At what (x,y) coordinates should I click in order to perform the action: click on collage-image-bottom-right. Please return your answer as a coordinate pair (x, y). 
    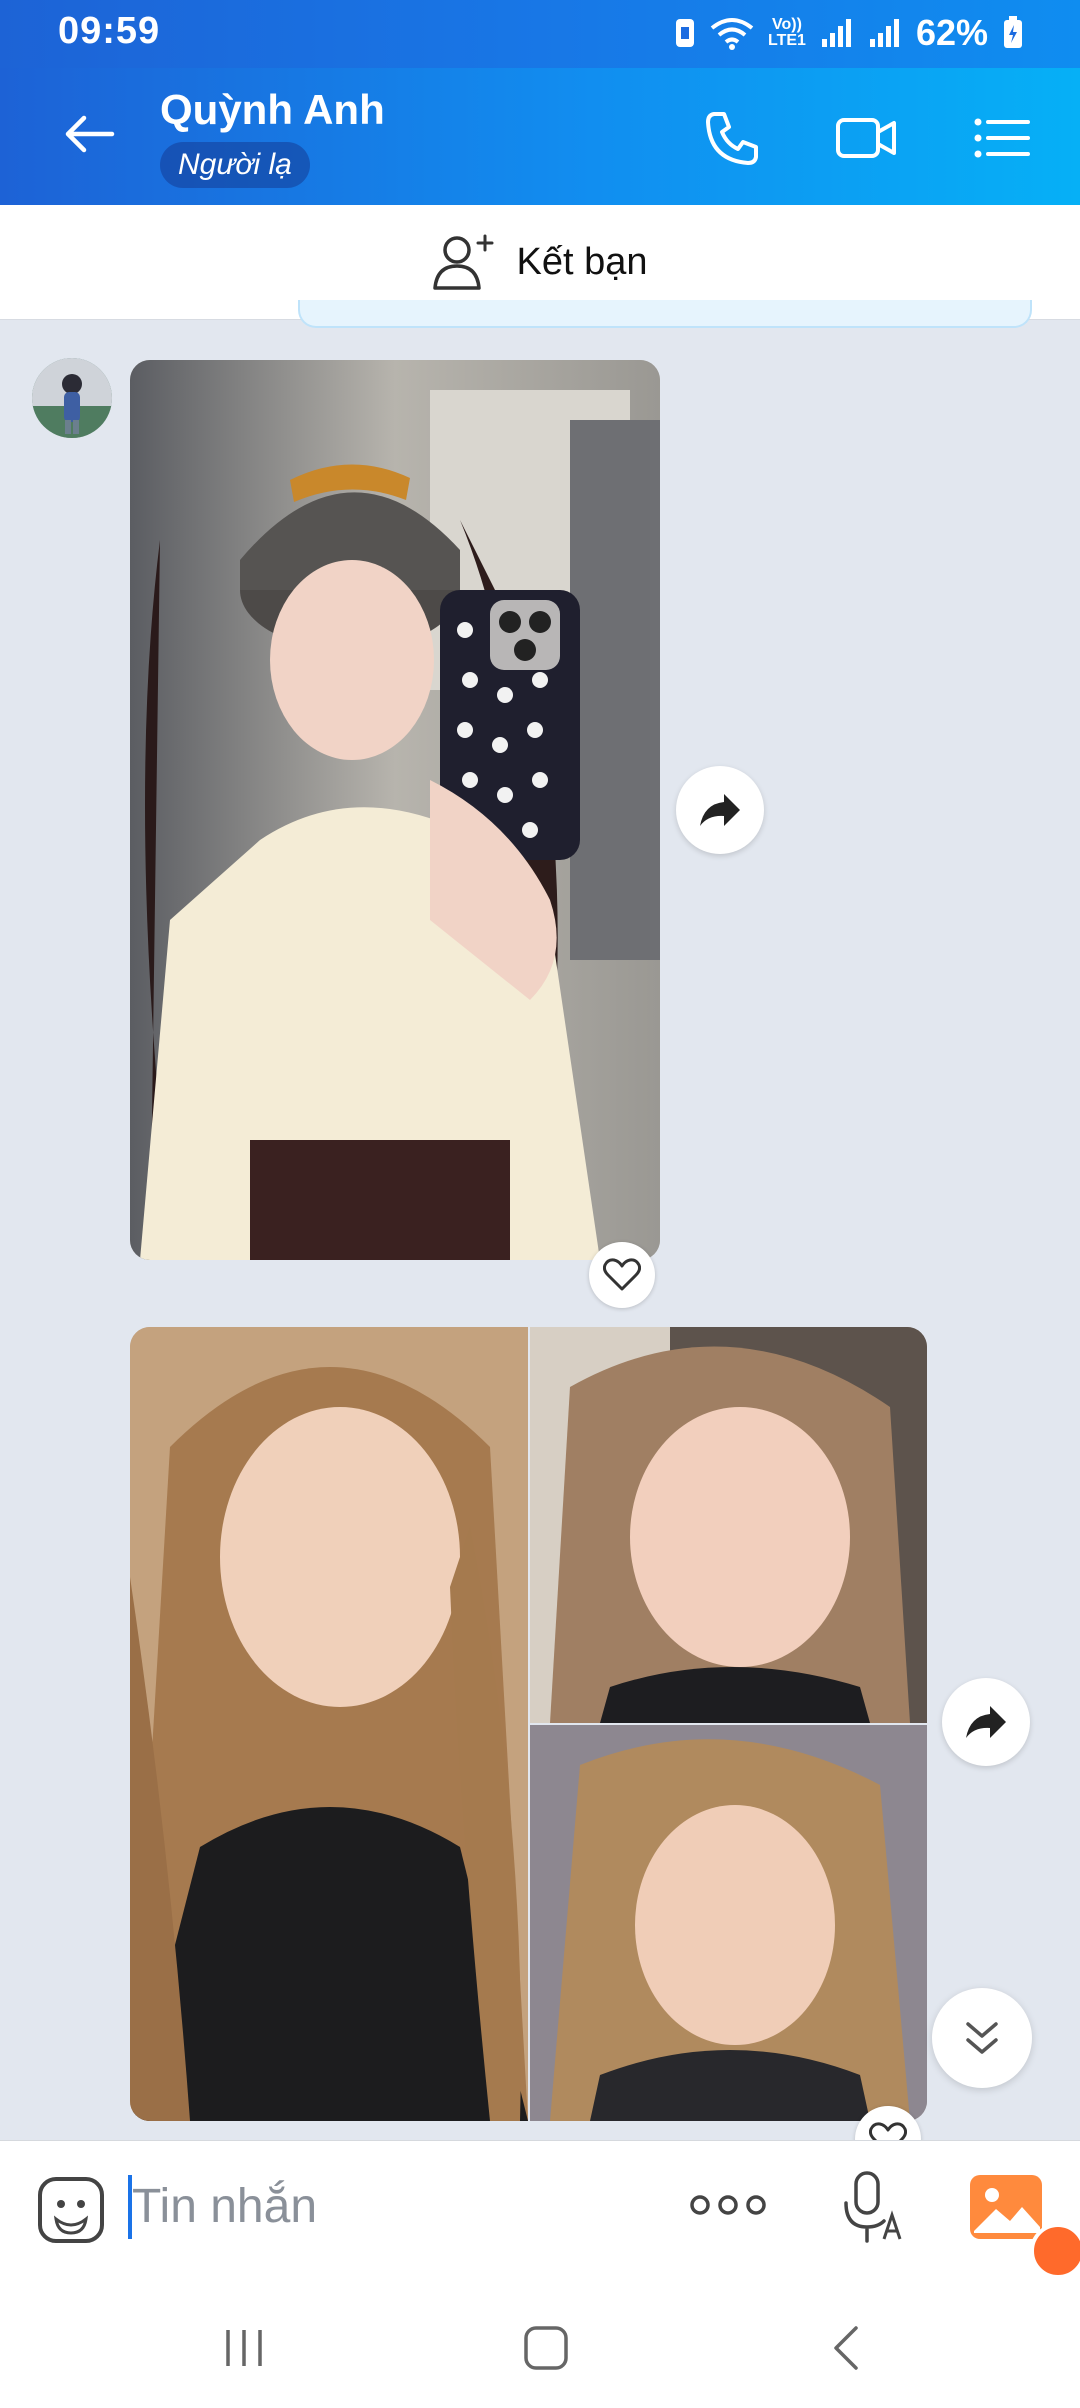
    Looking at the image, I should click on (728, 1923).